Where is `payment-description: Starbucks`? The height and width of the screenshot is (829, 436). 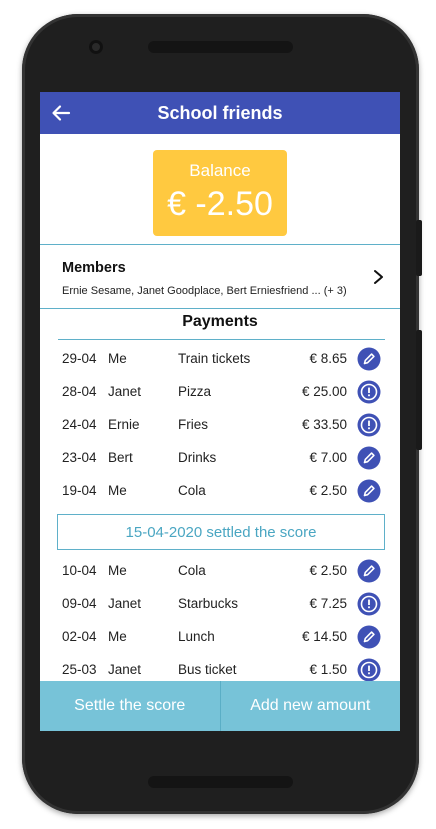 payment-description: Starbucks is located at coordinates (208, 603).